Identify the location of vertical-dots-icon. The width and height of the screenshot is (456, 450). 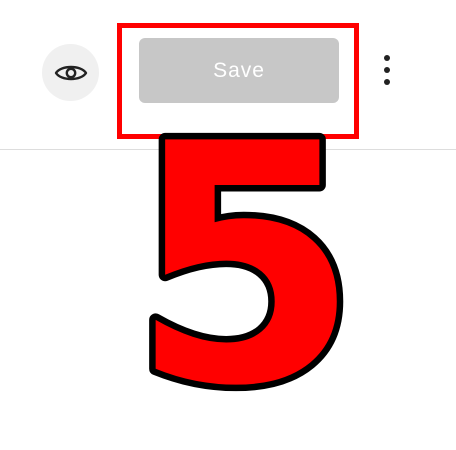
(387, 72).